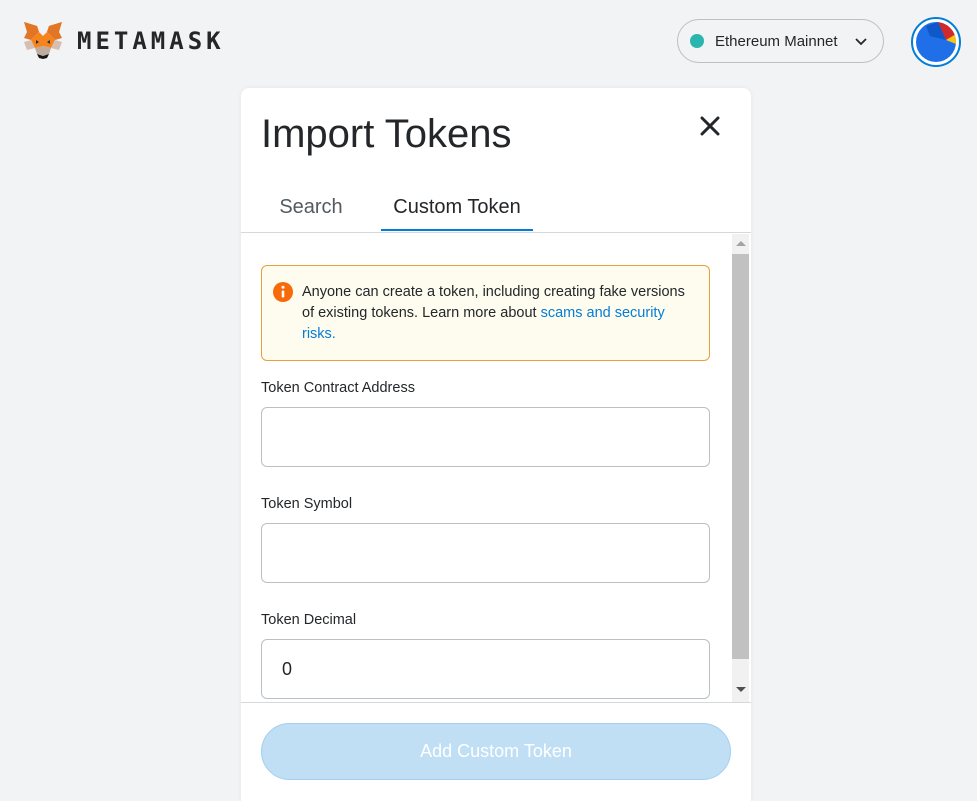  I want to click on token-symbol-input, so click(485, 553).